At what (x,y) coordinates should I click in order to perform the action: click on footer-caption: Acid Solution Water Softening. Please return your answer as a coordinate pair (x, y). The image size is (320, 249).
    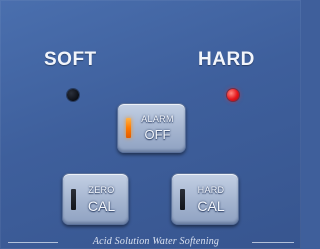
    Looking at the image, I should click on (156, 241).